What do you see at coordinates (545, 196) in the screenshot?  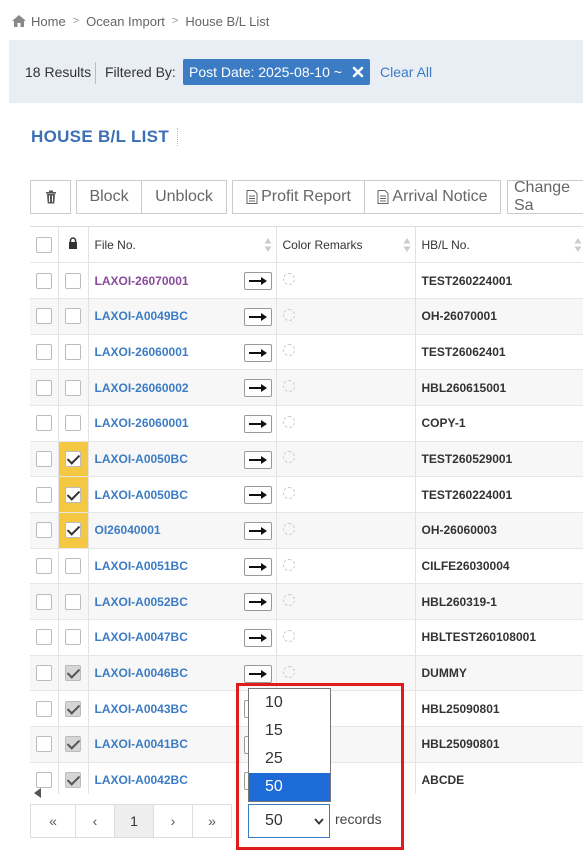 I see `change-sales-button: Change Sa` at bounding box center [545, 196].